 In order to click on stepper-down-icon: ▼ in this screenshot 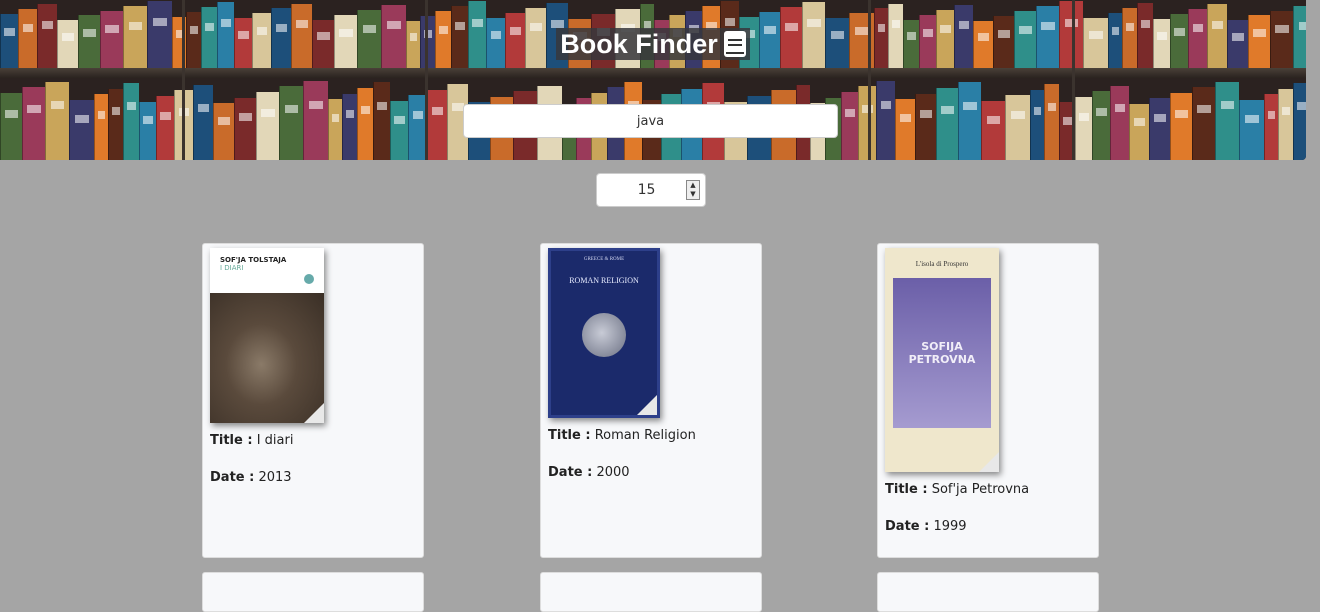, I will do `click(693, 194)`.